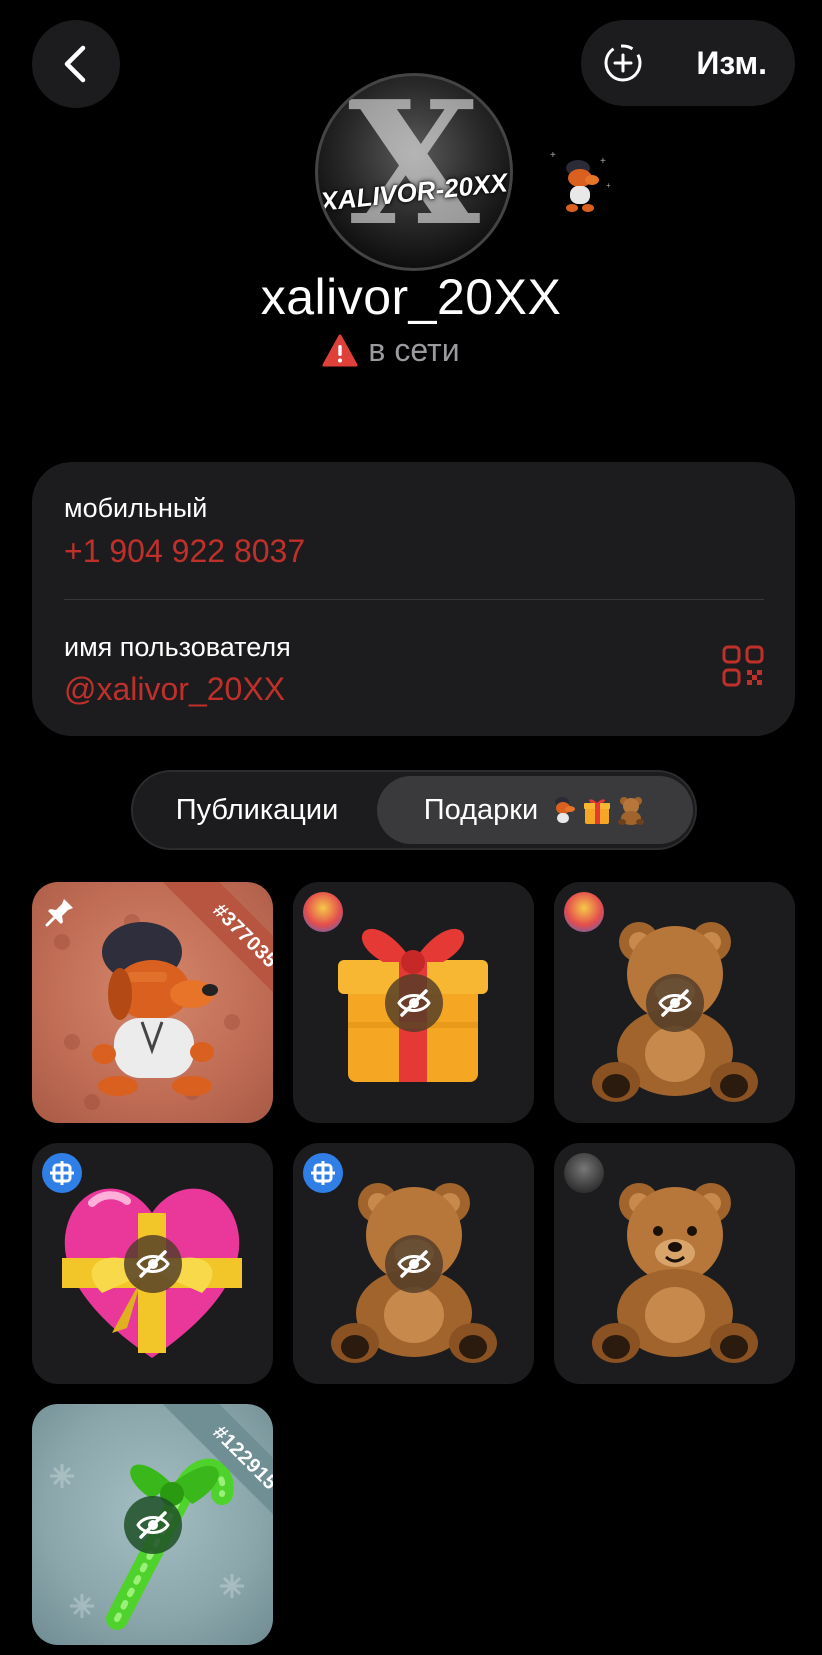 This screenshot has width=822, height=1655. What do you see at coordinates (414, 350) in the screenshot?
I see `status-text: в сети` at bounding box center [414, 350].